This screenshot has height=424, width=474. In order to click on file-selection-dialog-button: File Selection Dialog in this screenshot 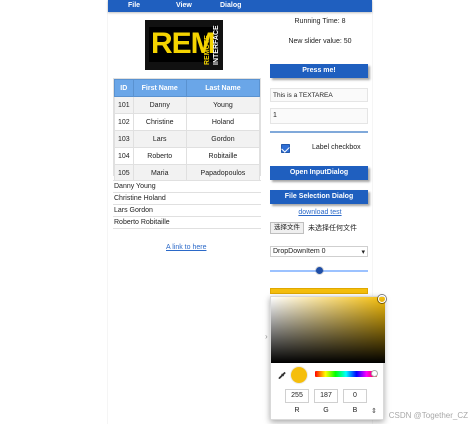, I will do `click(319, 197)`.